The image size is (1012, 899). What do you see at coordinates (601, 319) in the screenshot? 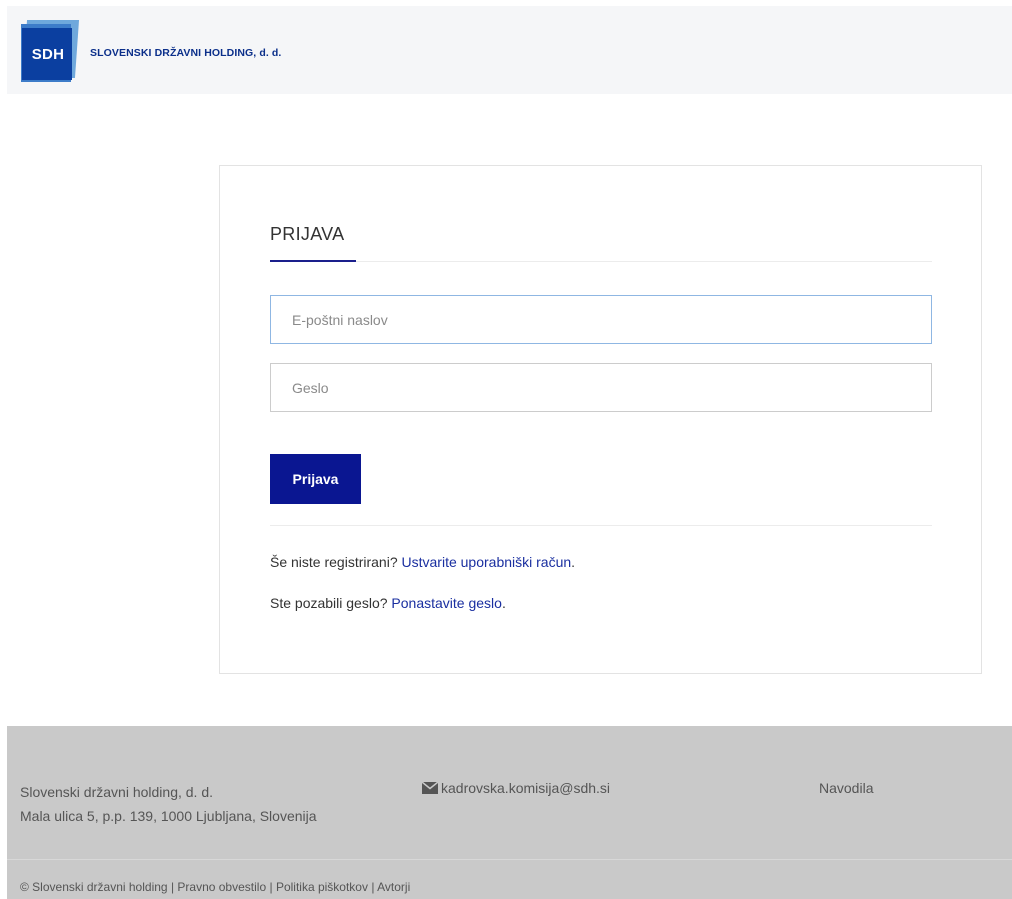
I see `email-input` at bounding box center [601, 319].